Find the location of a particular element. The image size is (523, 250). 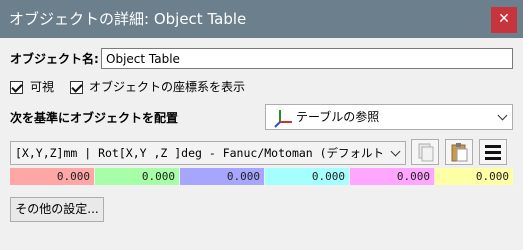

pose-rz-value: 0.000 is located at coordinates (474, 176).